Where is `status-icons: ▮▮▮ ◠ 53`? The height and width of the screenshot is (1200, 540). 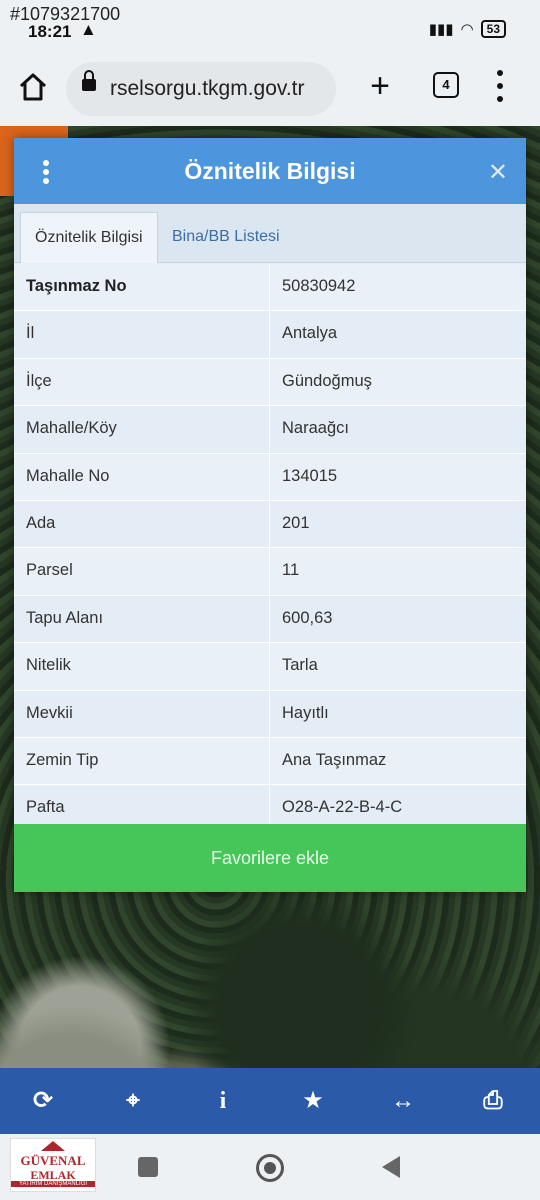
status-icons: ▮▮▮ ◠ 53 is located at coordinates (467, 29).